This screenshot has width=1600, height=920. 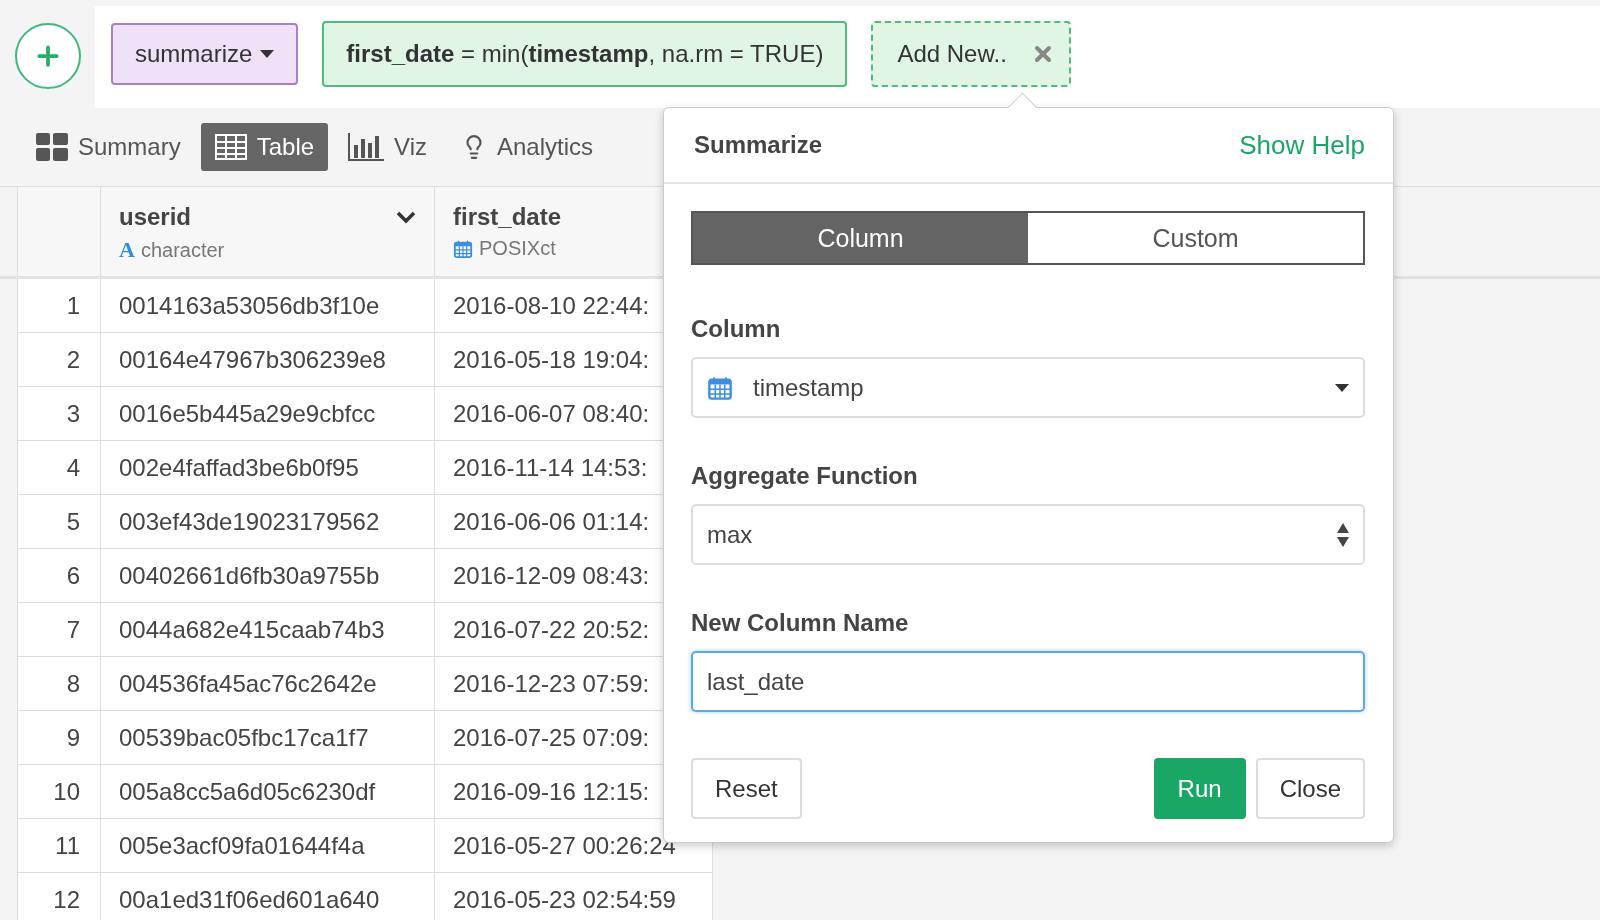 I want to click on table-cell: 003ef43de19023179562, so click(x=267, y=522).